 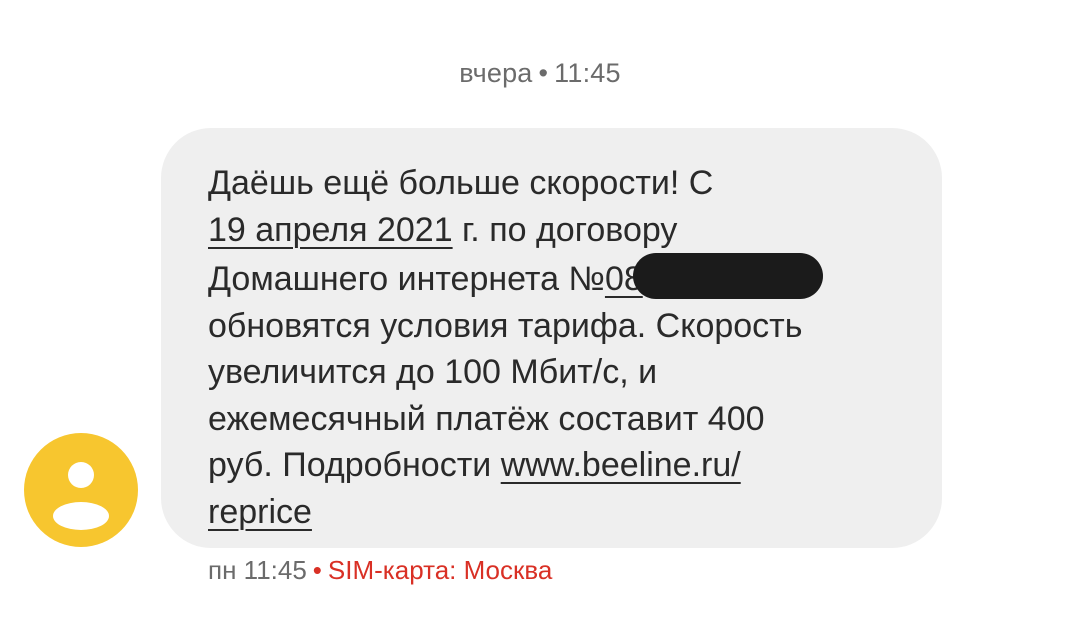 I want to click on message-line-3: Домашнего интернета №08, so click(x=555, y=278).